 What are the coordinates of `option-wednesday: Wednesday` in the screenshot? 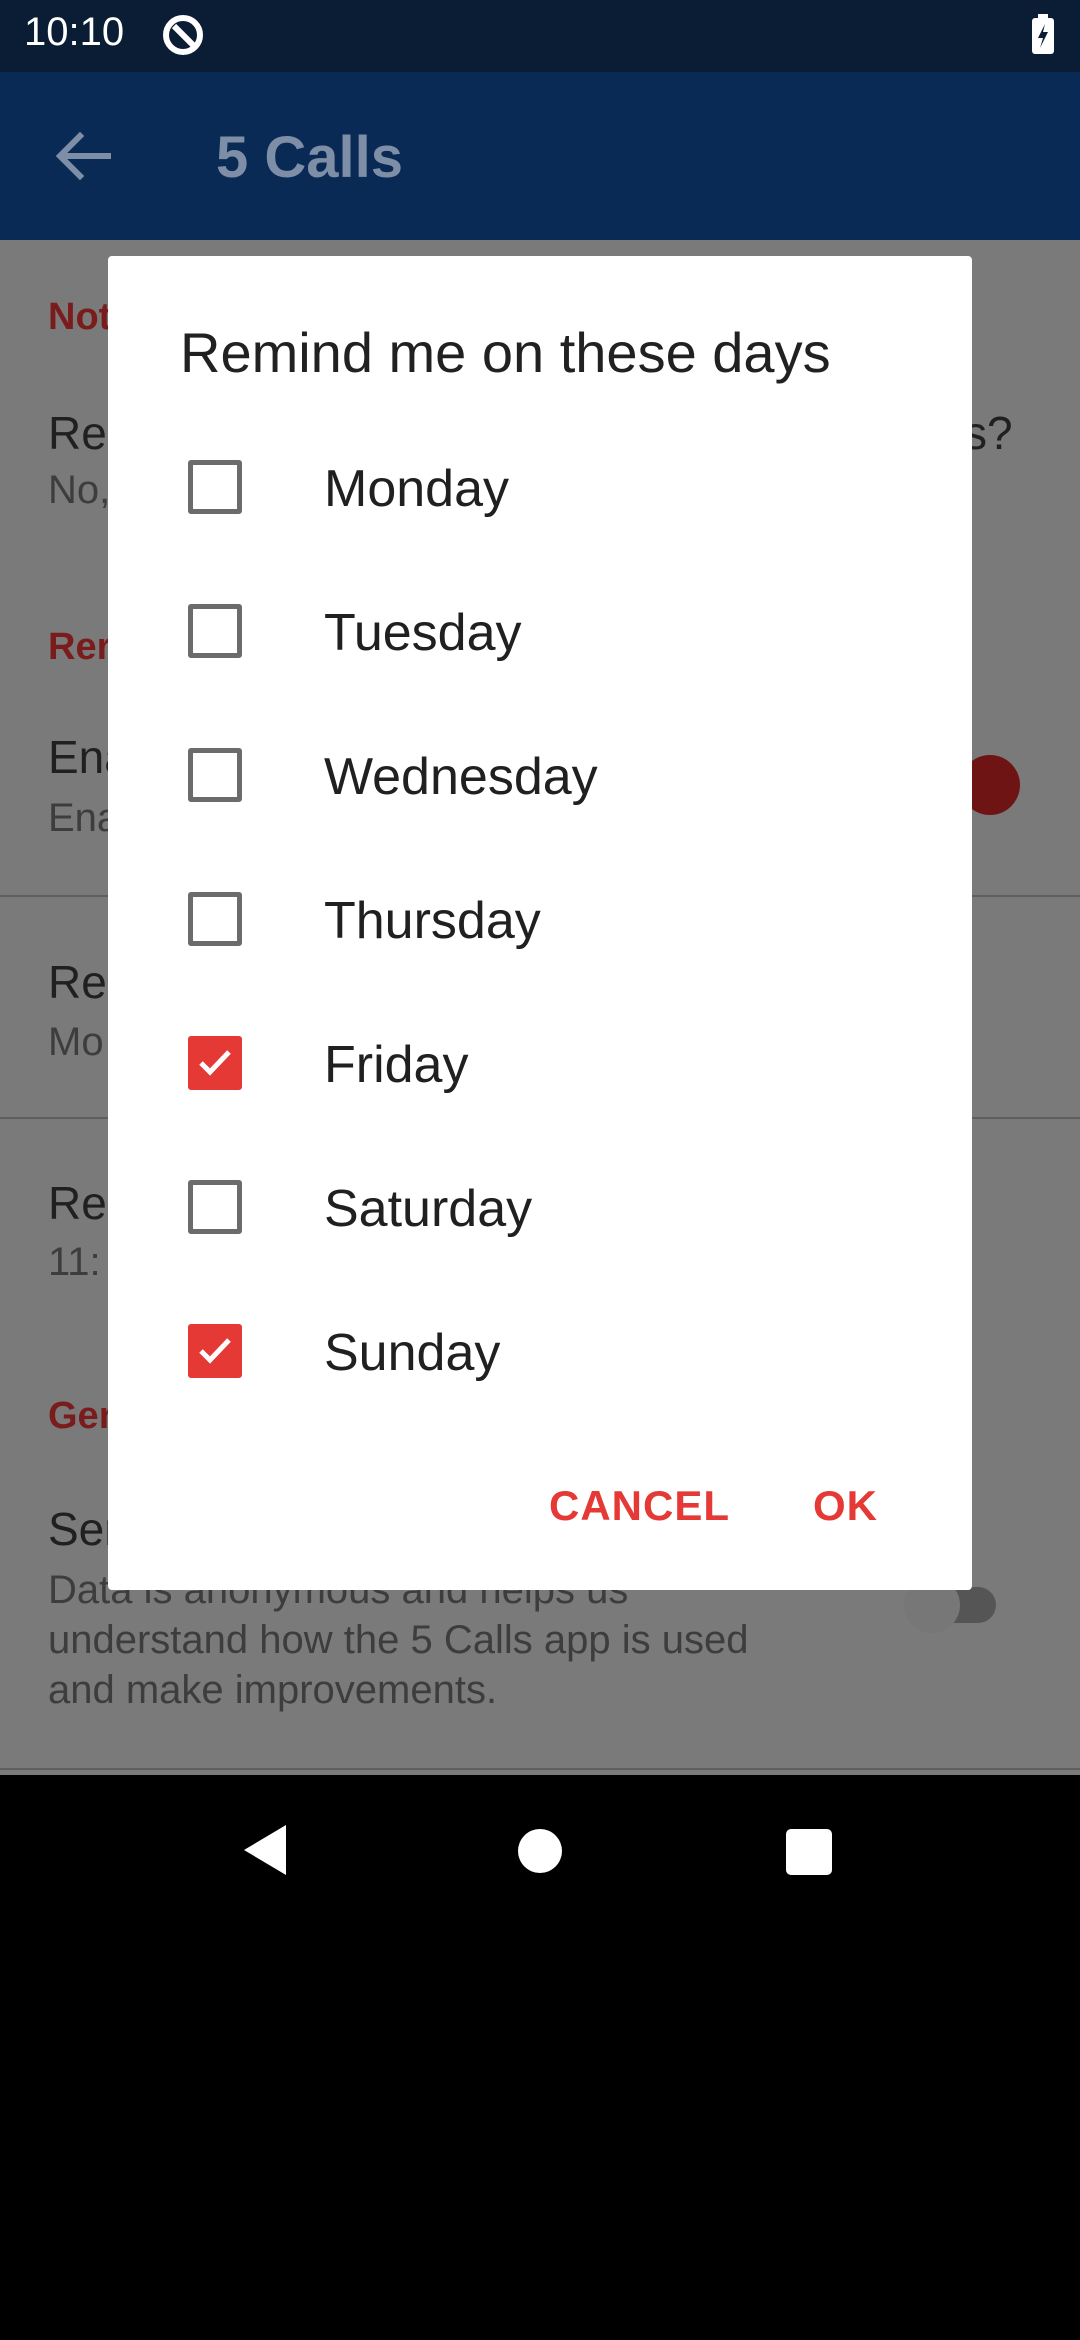 It's located at (540, 776).